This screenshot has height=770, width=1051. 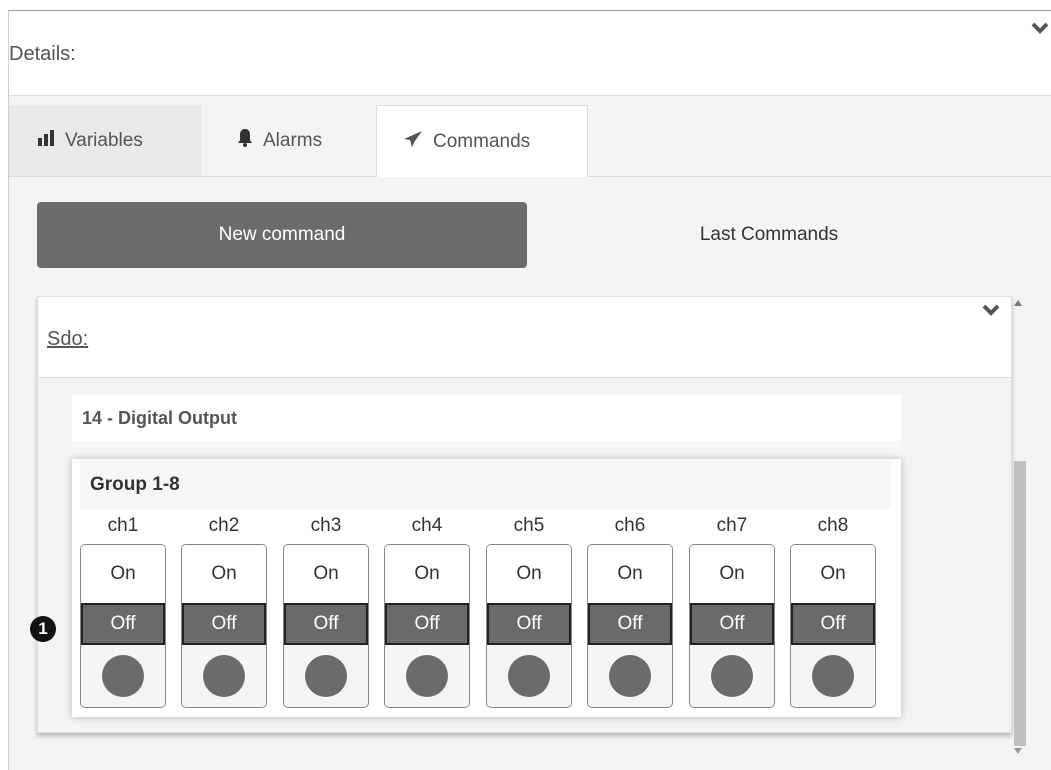 I want to click on paper-plane-icon, so click(x=413, y=142).